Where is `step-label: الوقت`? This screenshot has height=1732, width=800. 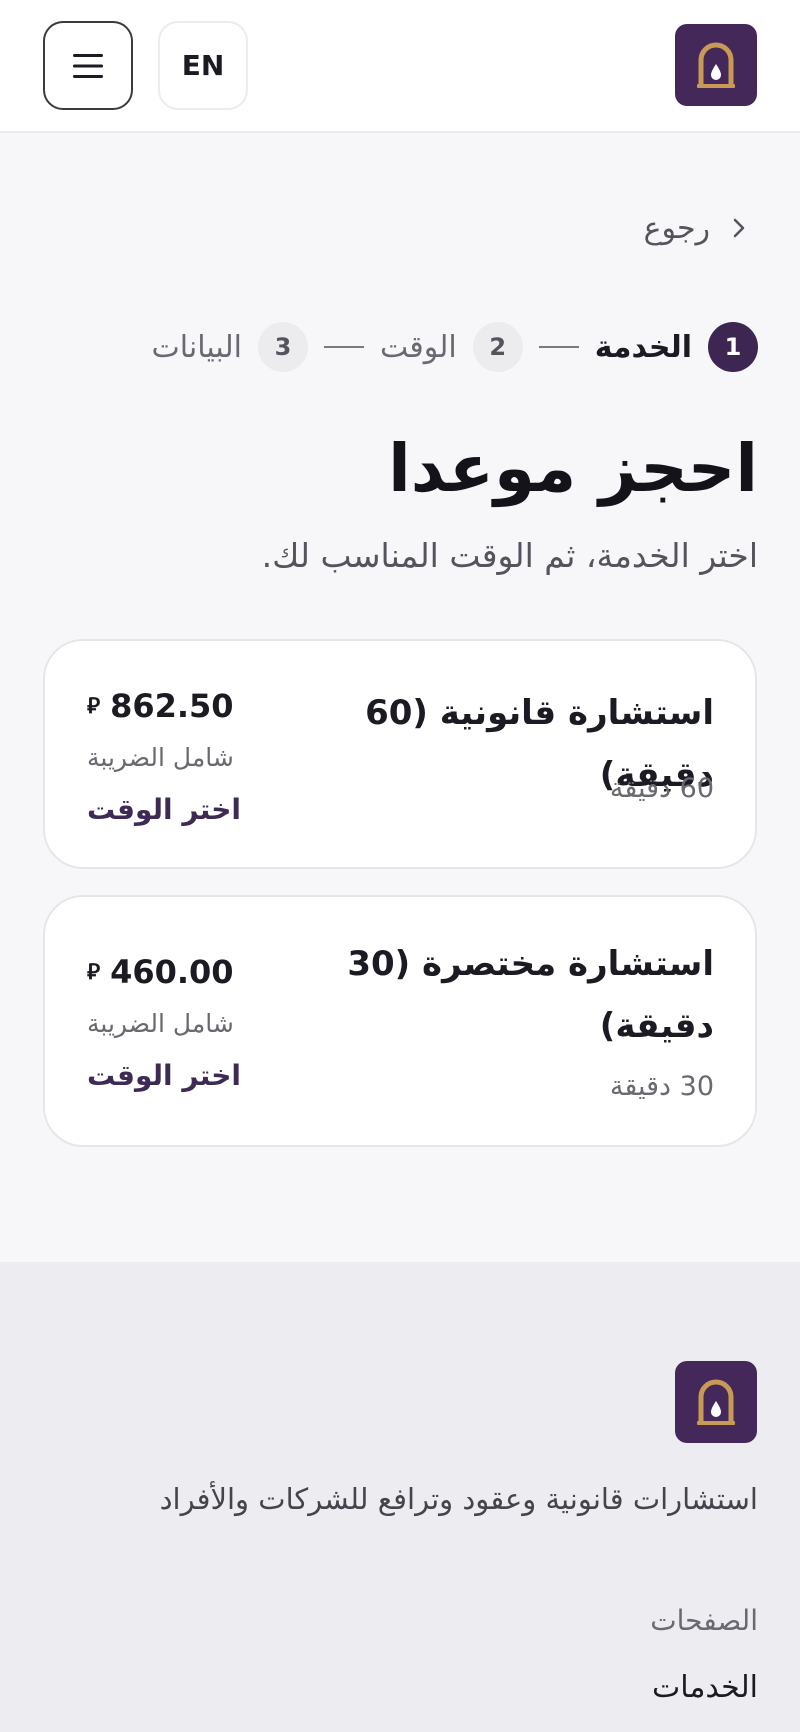
step-label: الوقت is located at coordinates (418, 347).